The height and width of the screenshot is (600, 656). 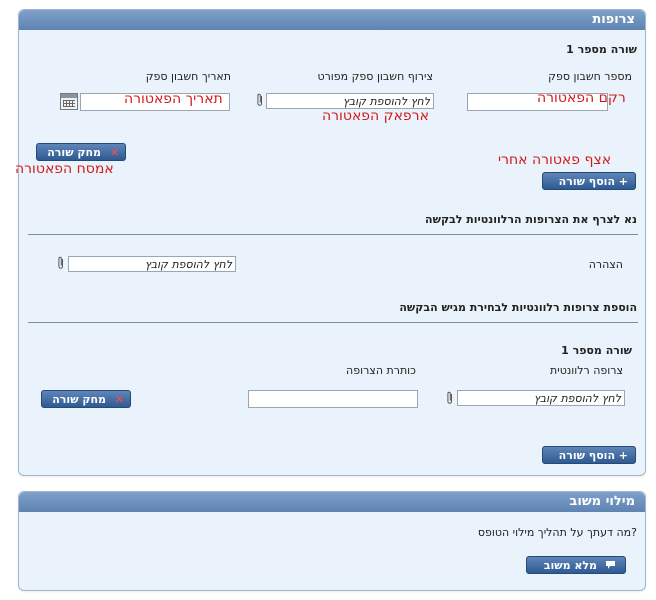 I want to click on add-annotation: אצף פאטורה אחרי, so click(x=555, y=160).